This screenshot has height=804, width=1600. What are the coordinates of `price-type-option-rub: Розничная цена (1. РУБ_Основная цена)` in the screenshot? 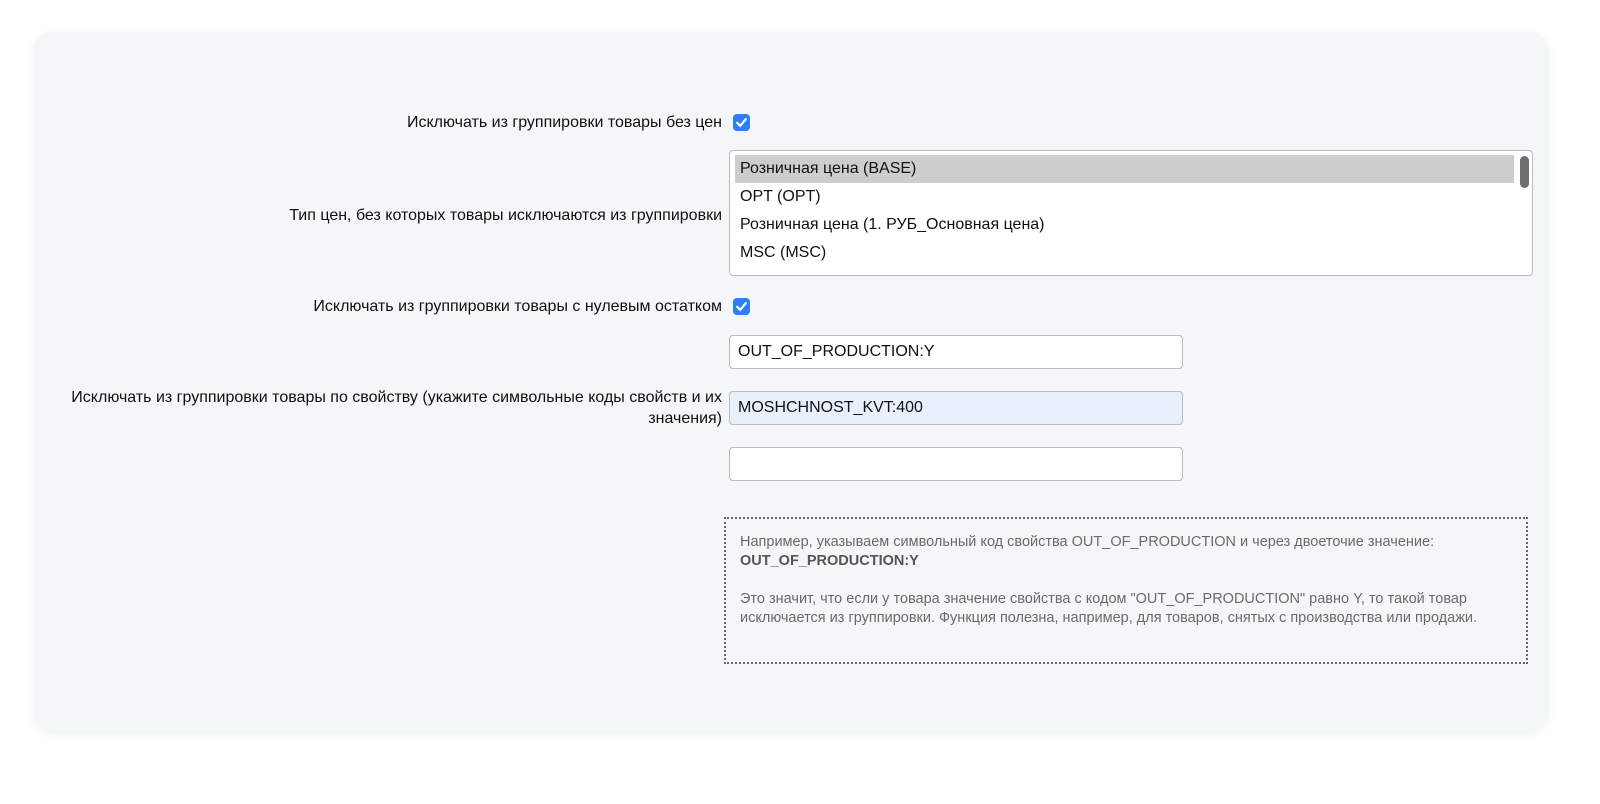 It's located at (1124, 225).